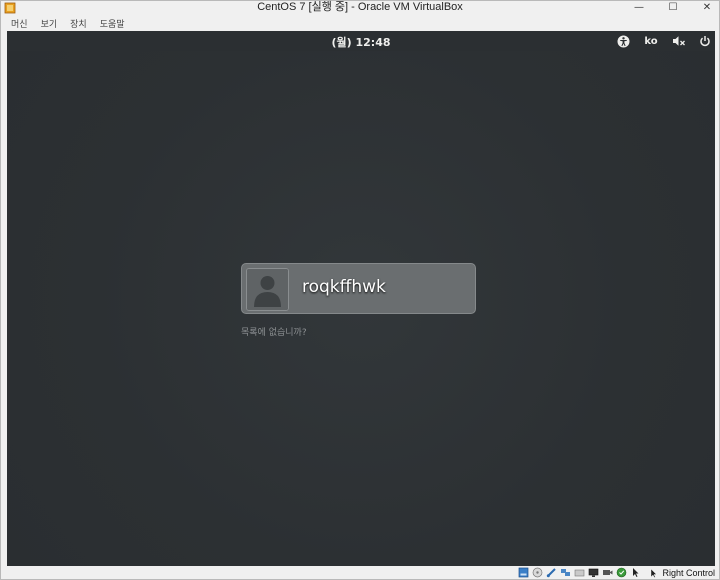 The width and height of the screenshot is (720, 580). I want to click on host-key-icon, so click(654, 573).